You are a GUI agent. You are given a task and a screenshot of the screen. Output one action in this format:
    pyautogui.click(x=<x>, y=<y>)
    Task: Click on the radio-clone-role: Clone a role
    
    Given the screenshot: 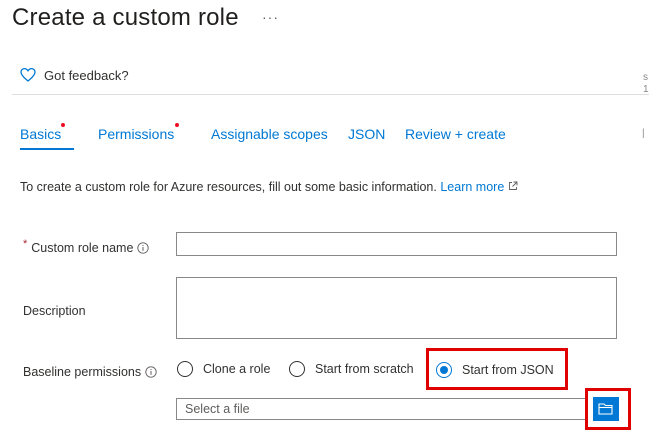 What is the action you would take?
    pyautogui.click(x=223, y=369)
    